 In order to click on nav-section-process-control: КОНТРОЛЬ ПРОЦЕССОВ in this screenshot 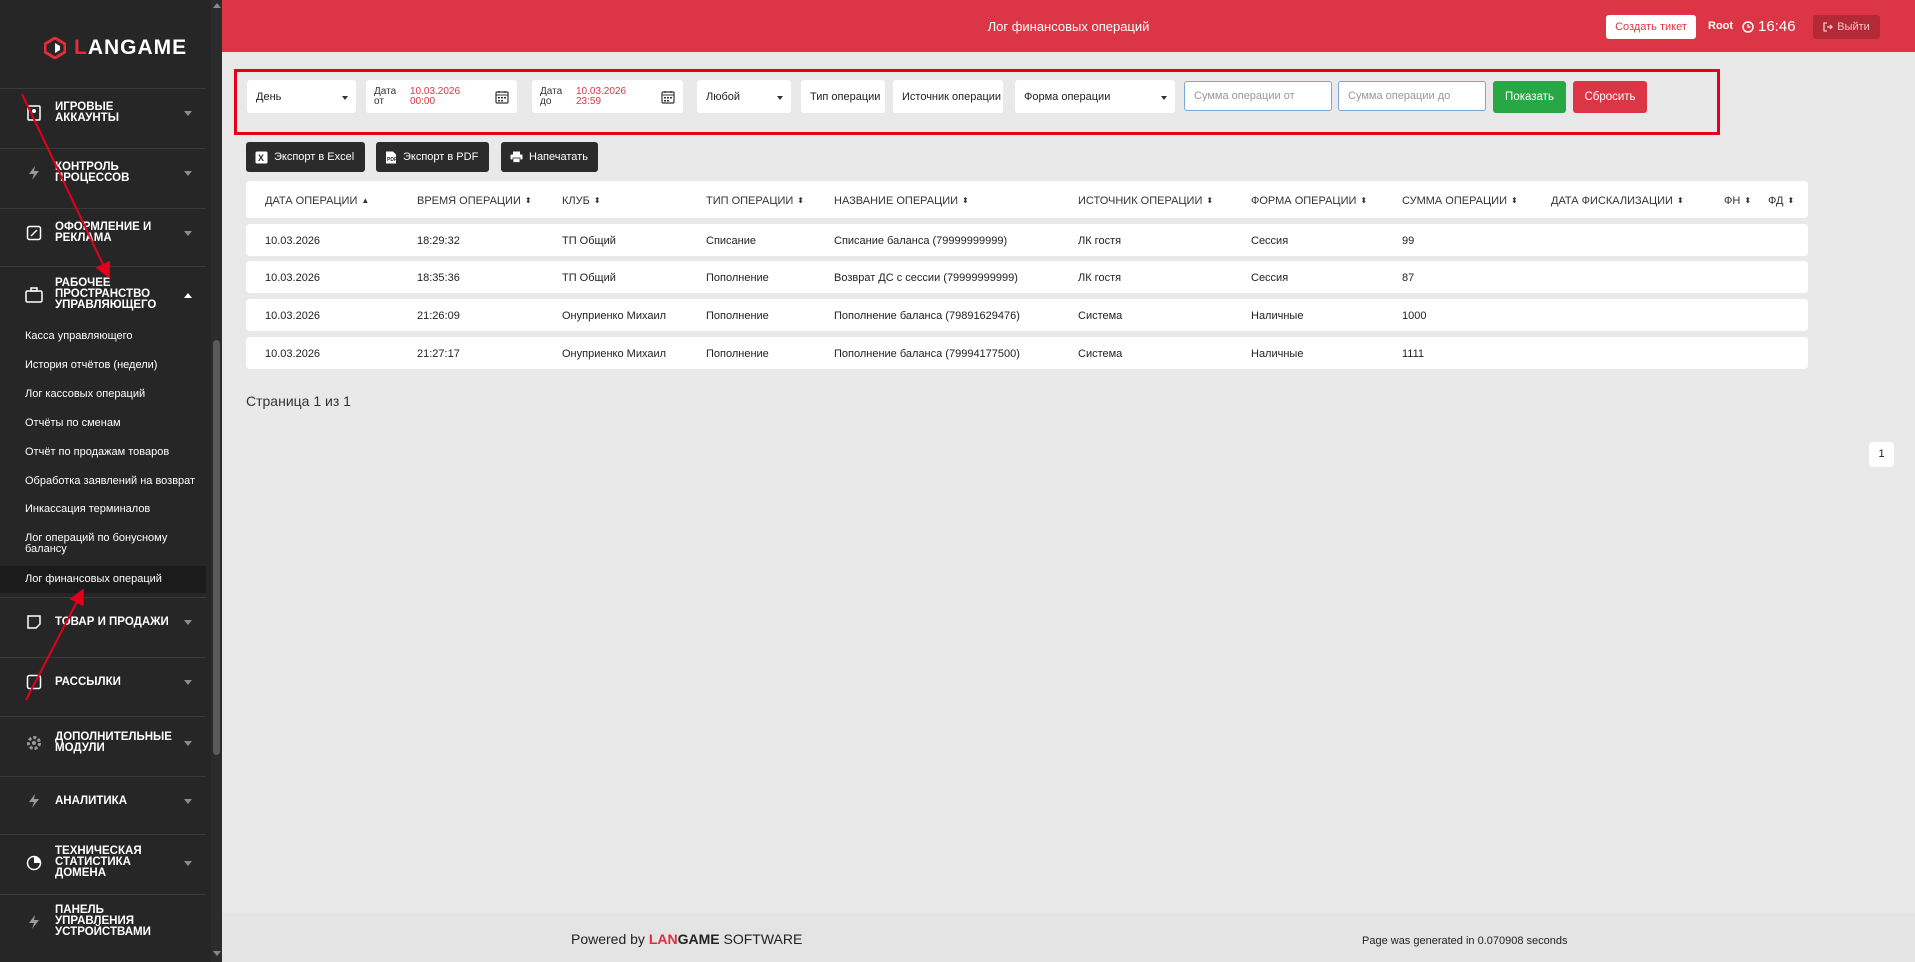, I will do `click(103, 172)`.